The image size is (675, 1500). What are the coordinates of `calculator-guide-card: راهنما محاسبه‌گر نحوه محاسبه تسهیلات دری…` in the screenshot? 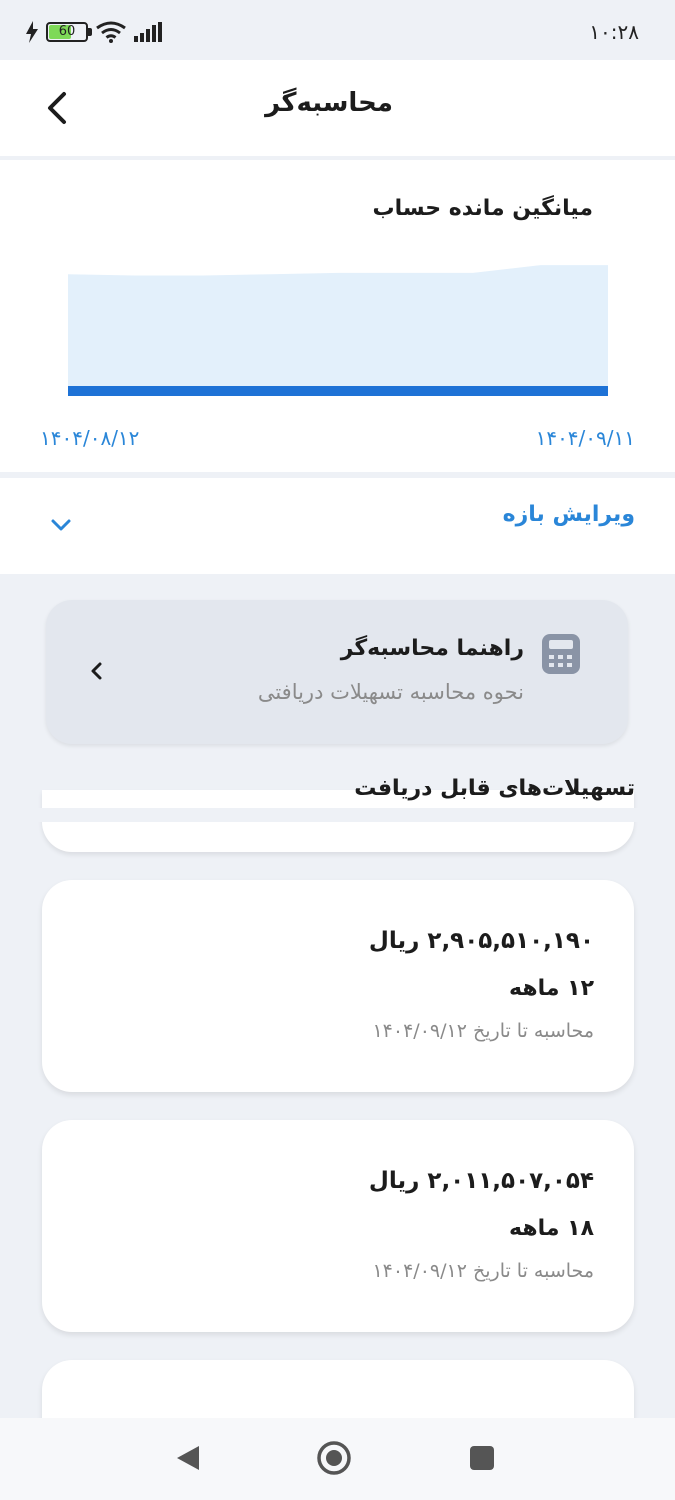 It's located at (337, 672).